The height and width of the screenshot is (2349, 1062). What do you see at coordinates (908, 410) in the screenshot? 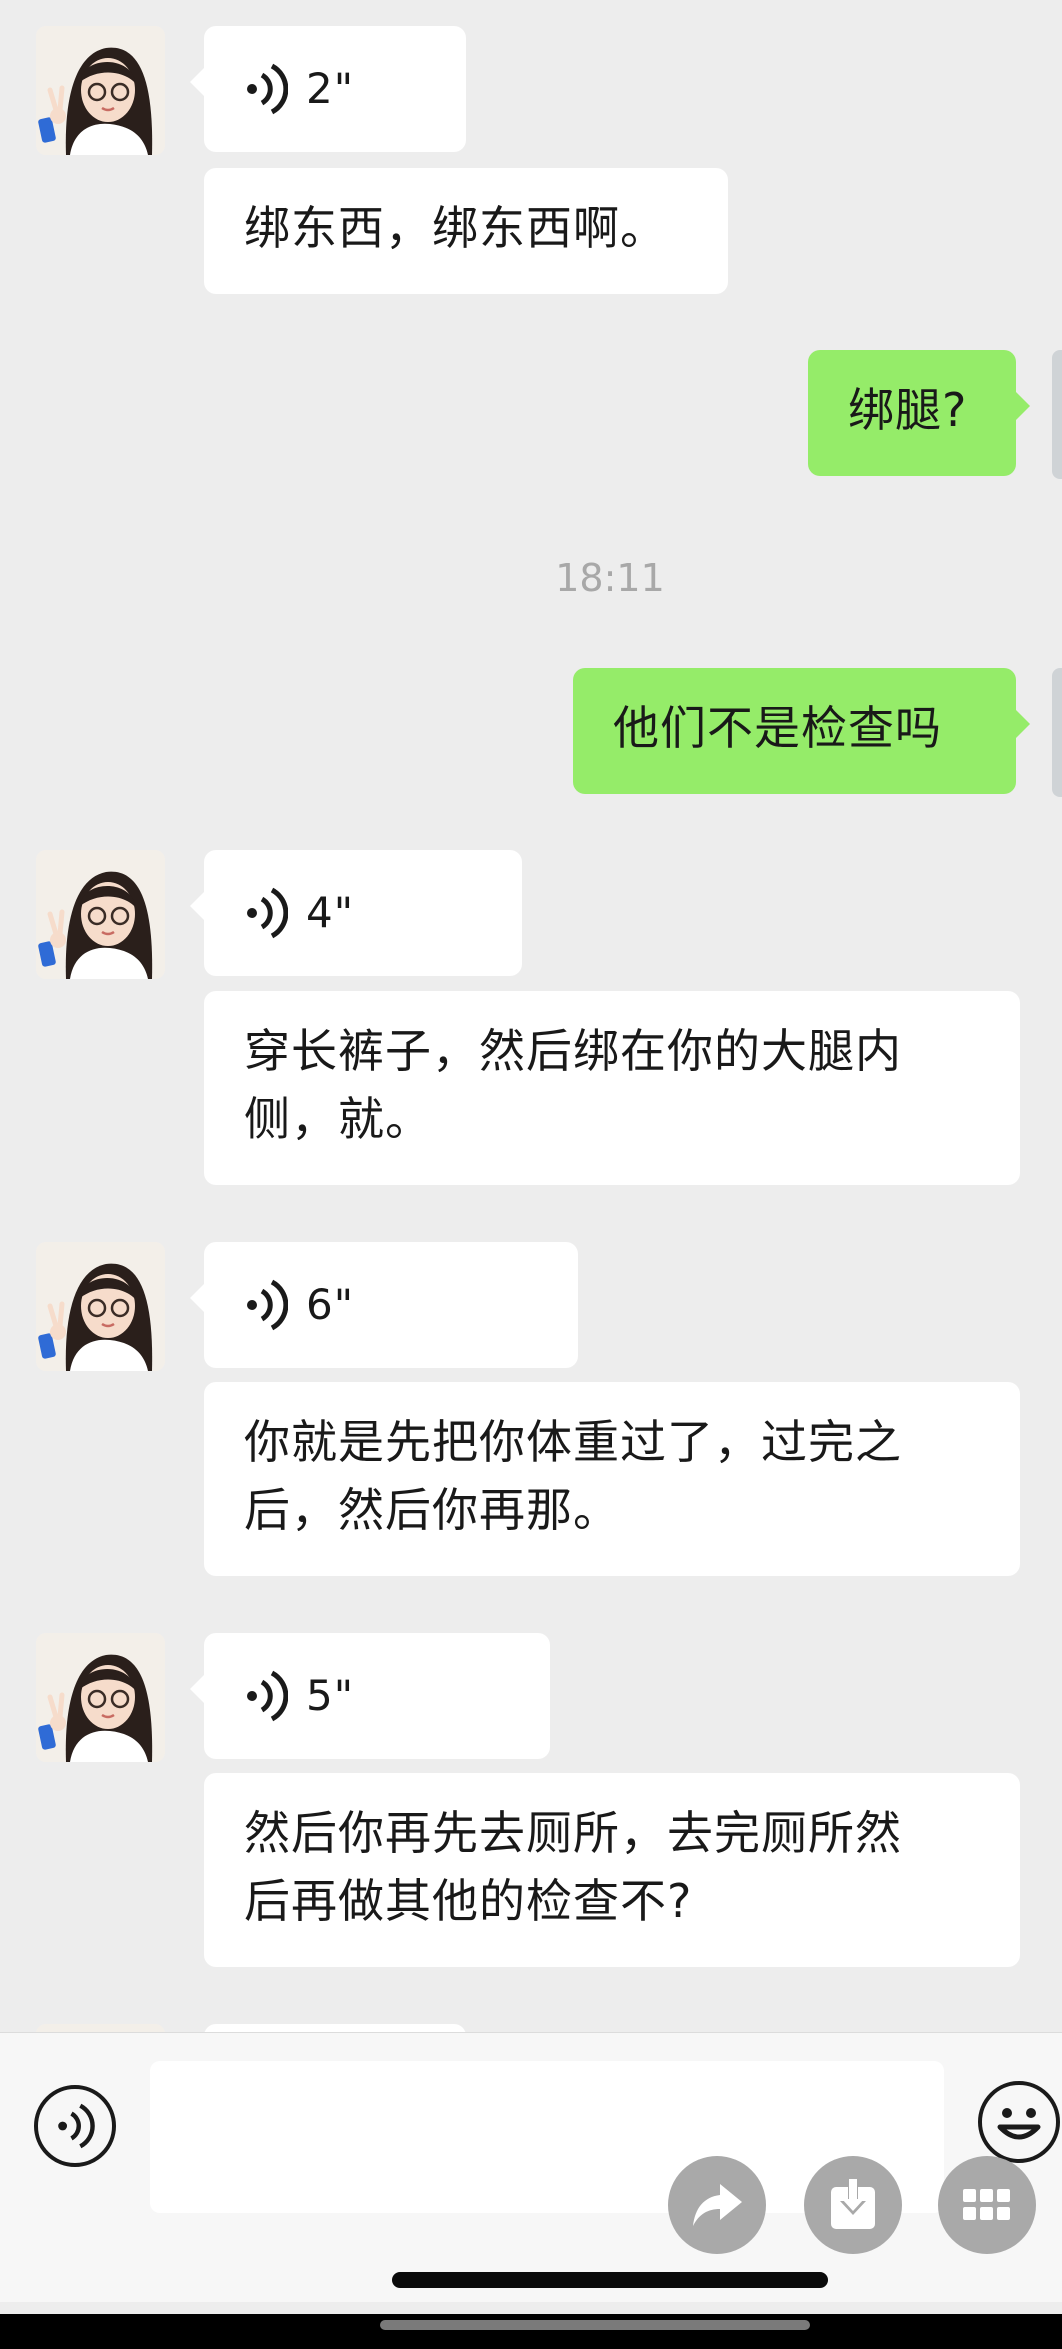
I see `message-text: 绑腿?` at bounding box center [908, 410].